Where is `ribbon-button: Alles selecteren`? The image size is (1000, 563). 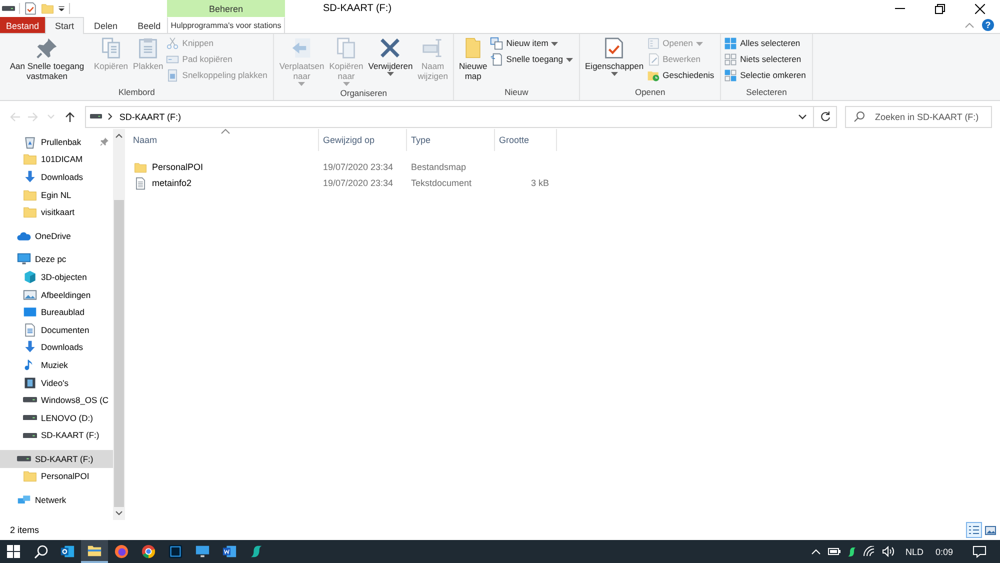 ribbon-button: Alles selecteren is located at coordinates (766, 43).